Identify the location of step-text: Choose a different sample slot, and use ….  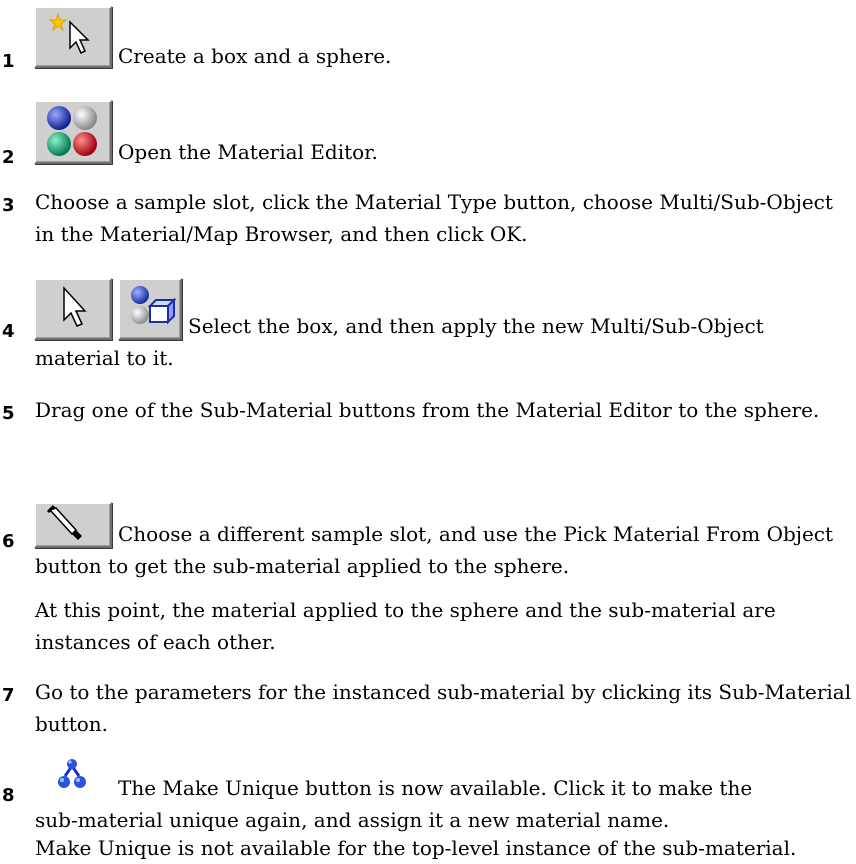
(476, 534).